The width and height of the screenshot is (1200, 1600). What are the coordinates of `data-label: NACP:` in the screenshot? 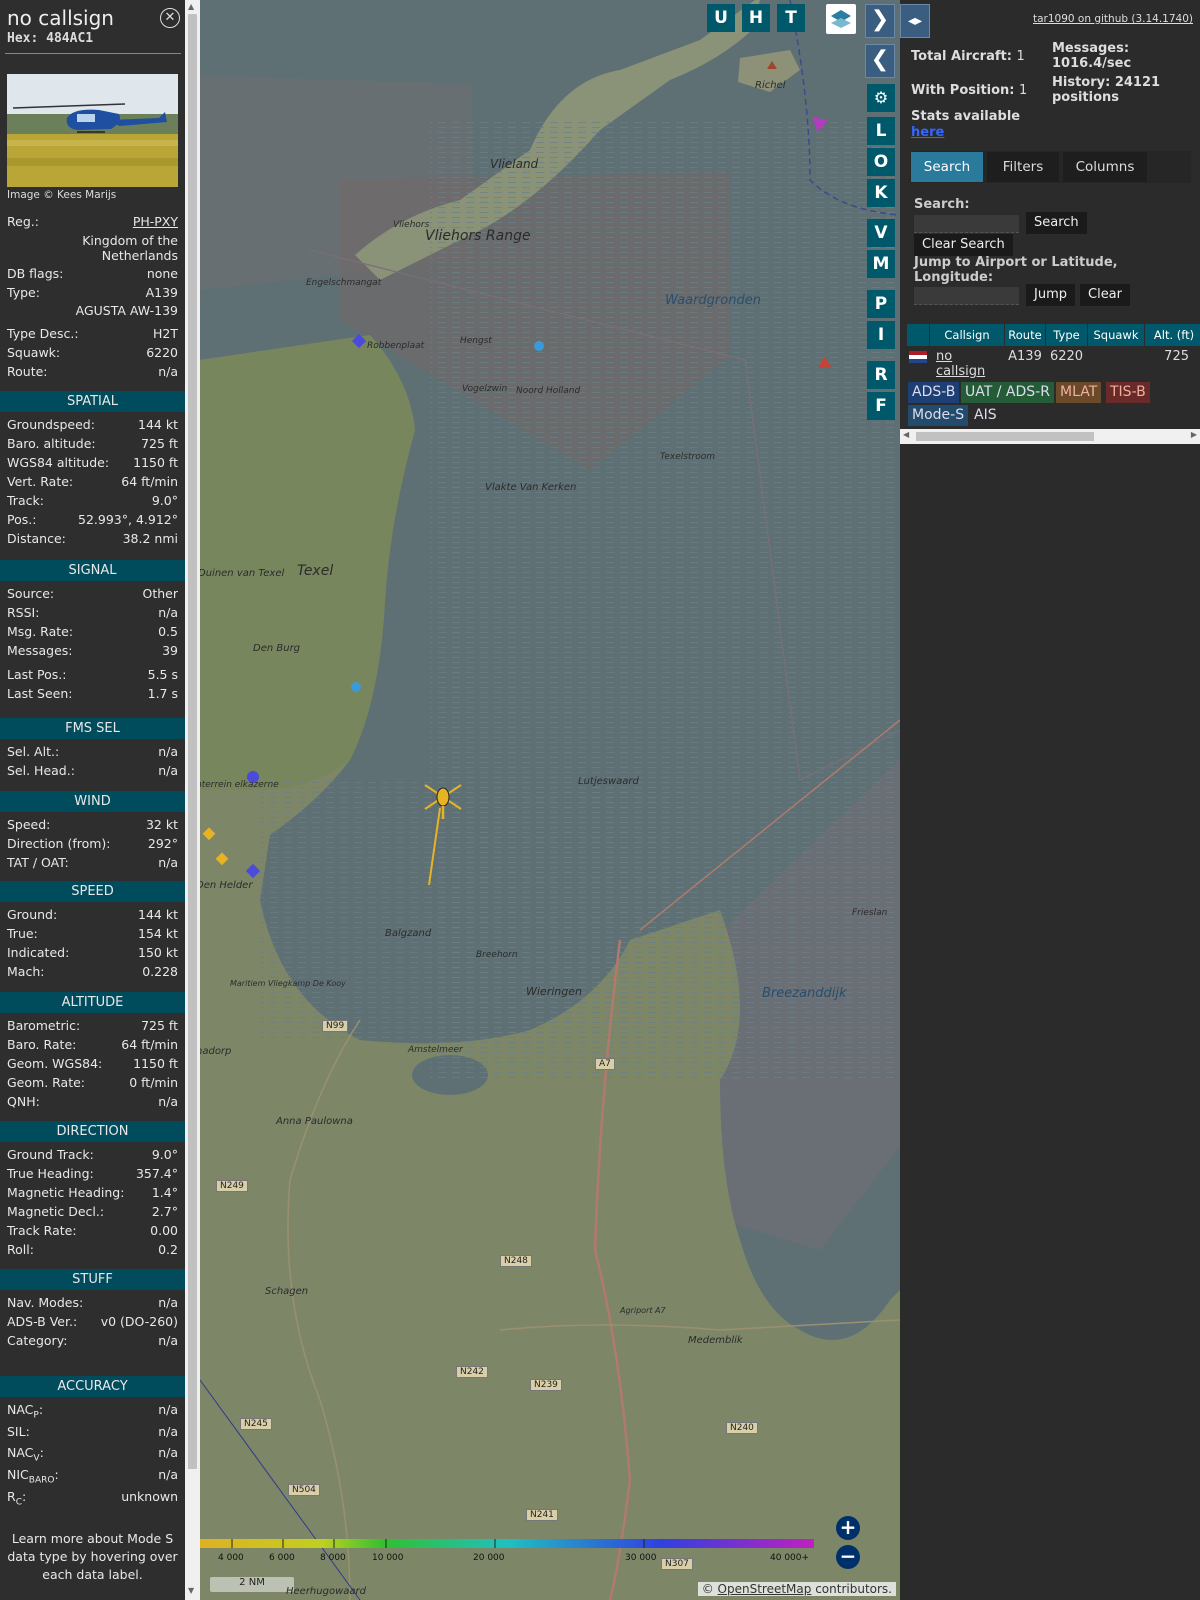 It's located at (25, 1411).